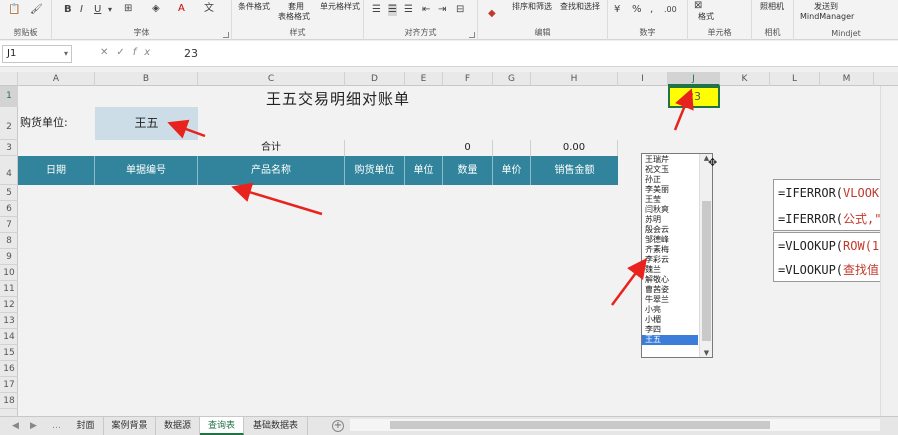  Describe the element at coordinates (56, 170) in the screenshot. I see `header-date: 日期` at that location.